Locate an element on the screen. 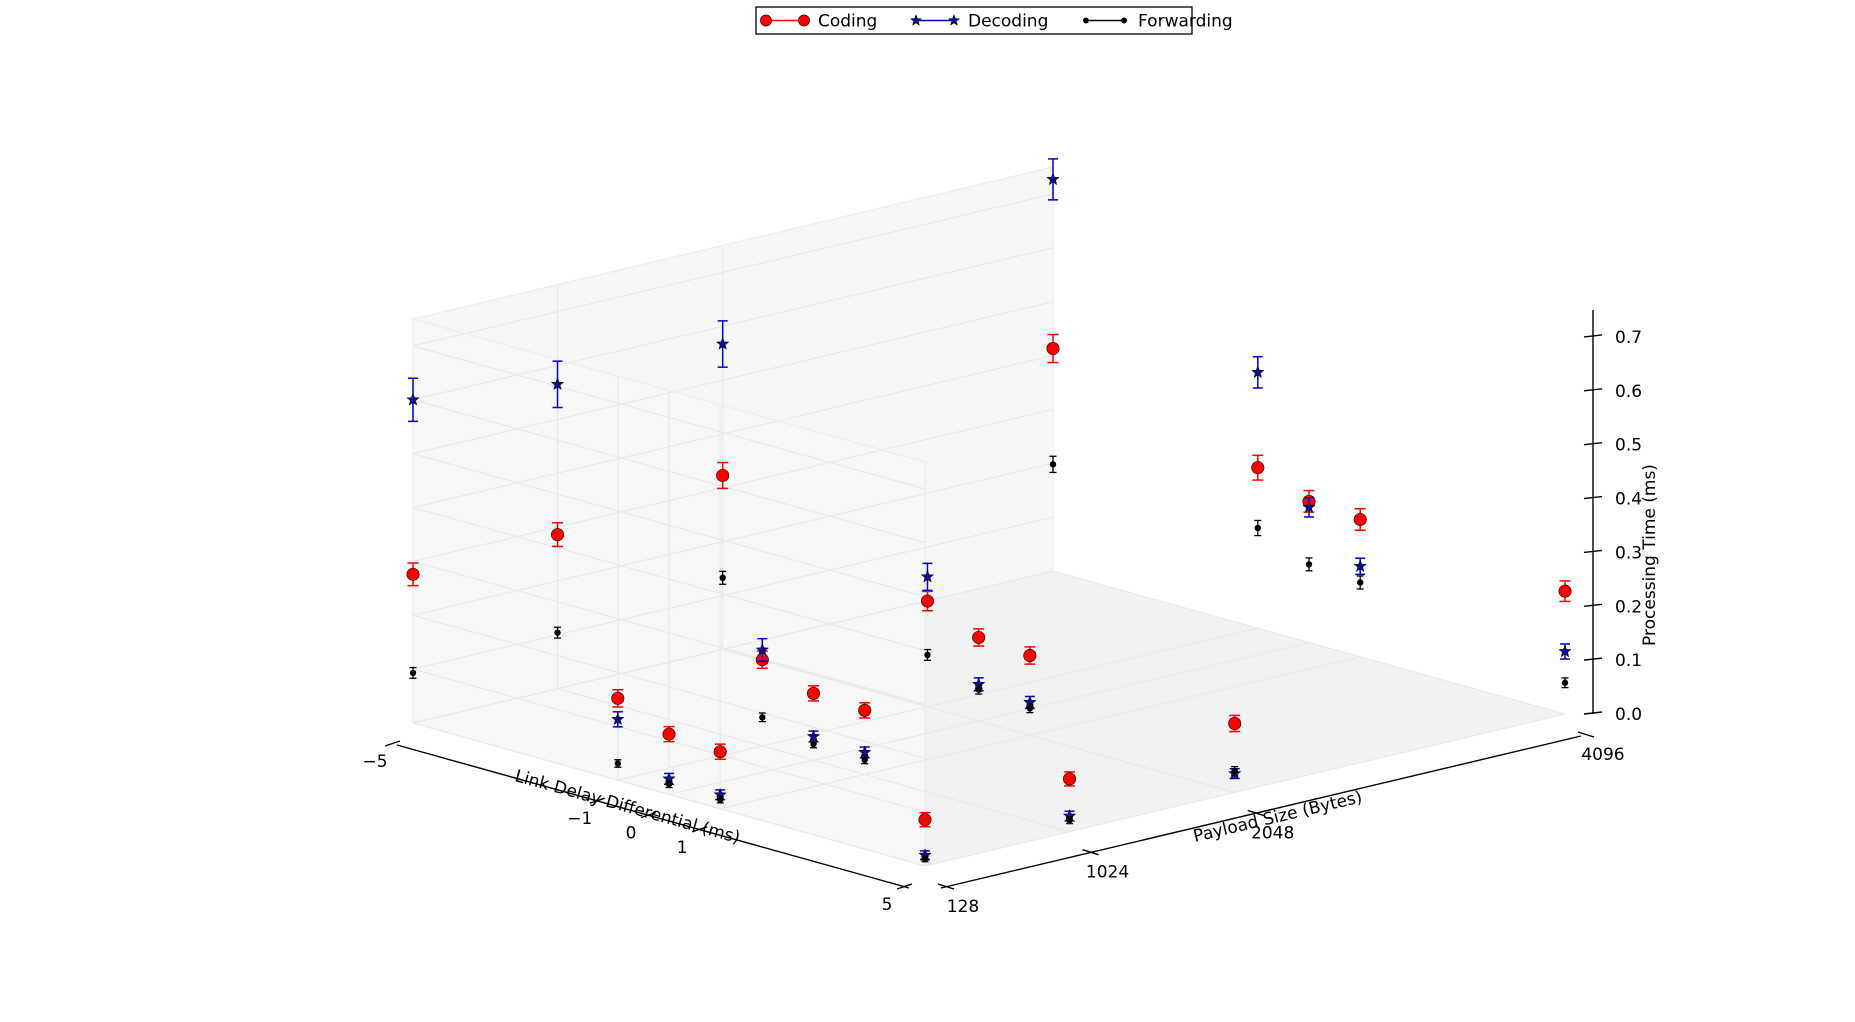 This screenshot has width=1855, height=1022. z-tick-label-4: 0.4 is located at coordinates (1628, 500).